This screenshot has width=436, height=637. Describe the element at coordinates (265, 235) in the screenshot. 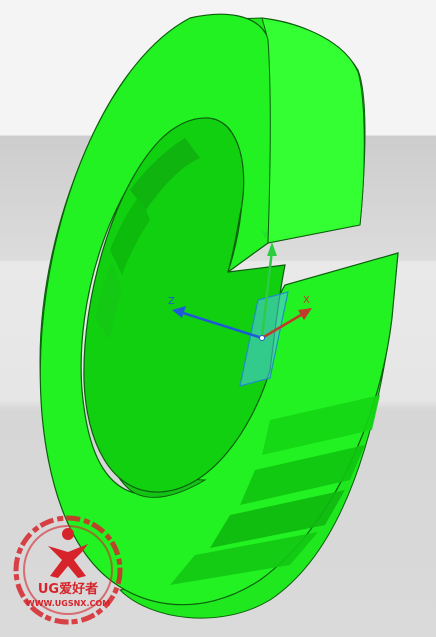

I see `y-axis-label: Y` at that location.